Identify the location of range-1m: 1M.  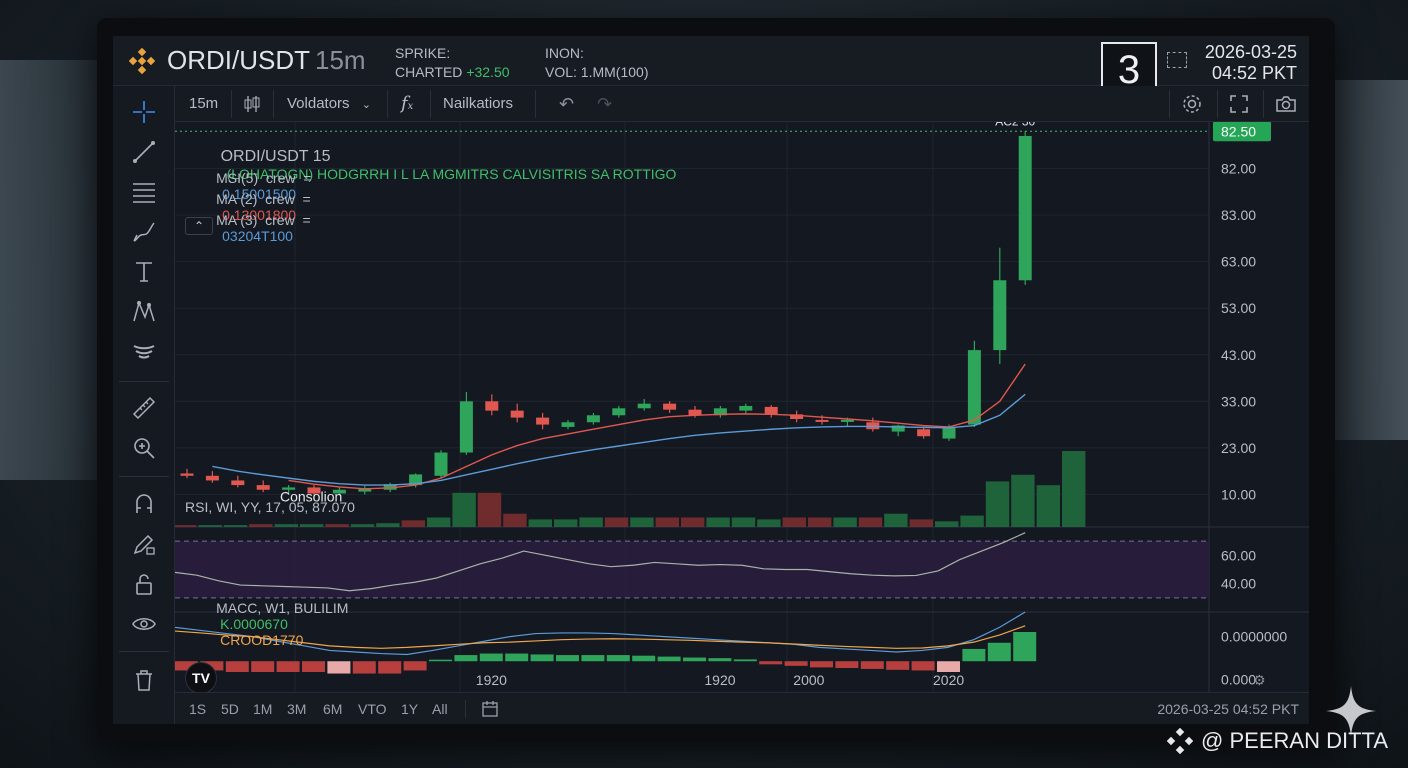
(262, 709).